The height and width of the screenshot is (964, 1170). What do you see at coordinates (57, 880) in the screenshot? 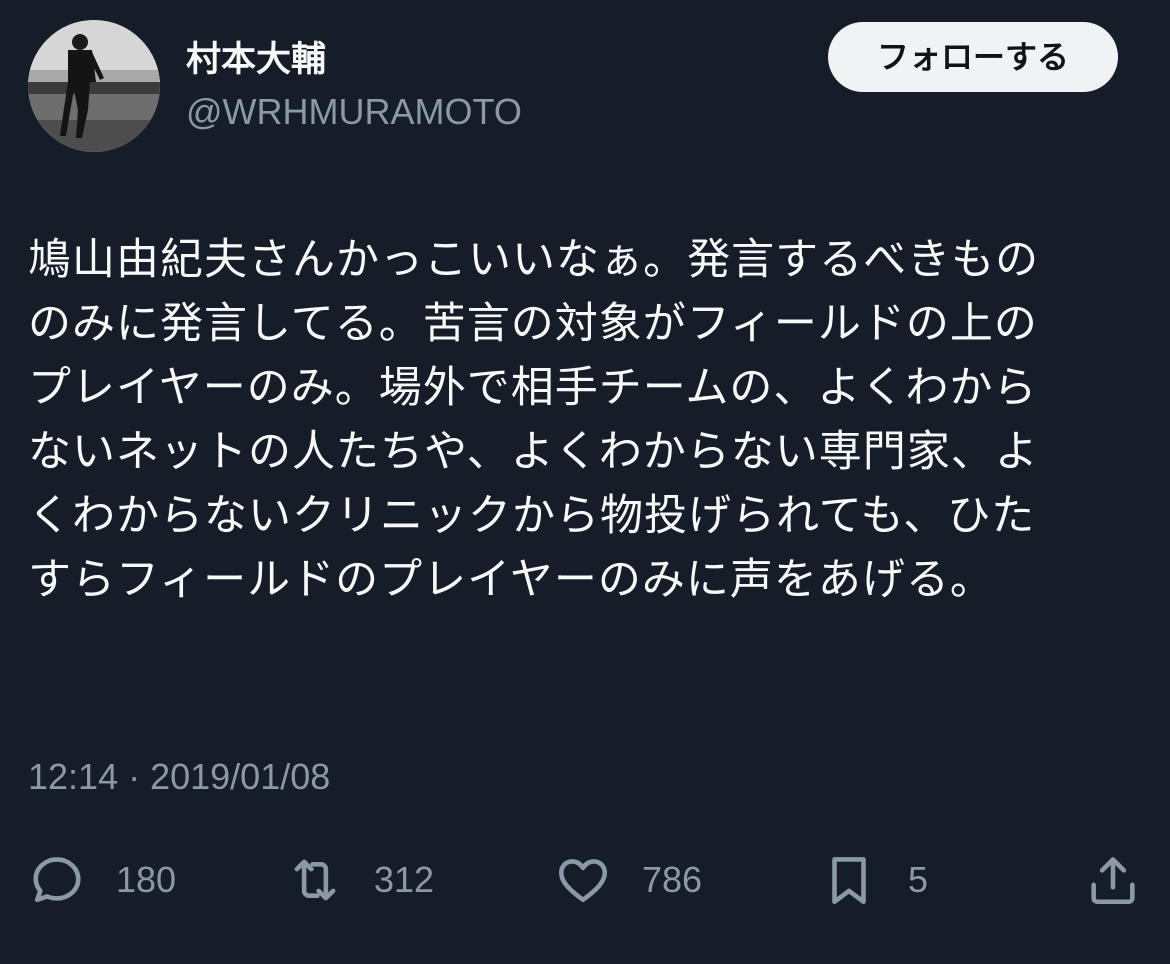
I see `reply-icon` at bounding box center [57, 880].